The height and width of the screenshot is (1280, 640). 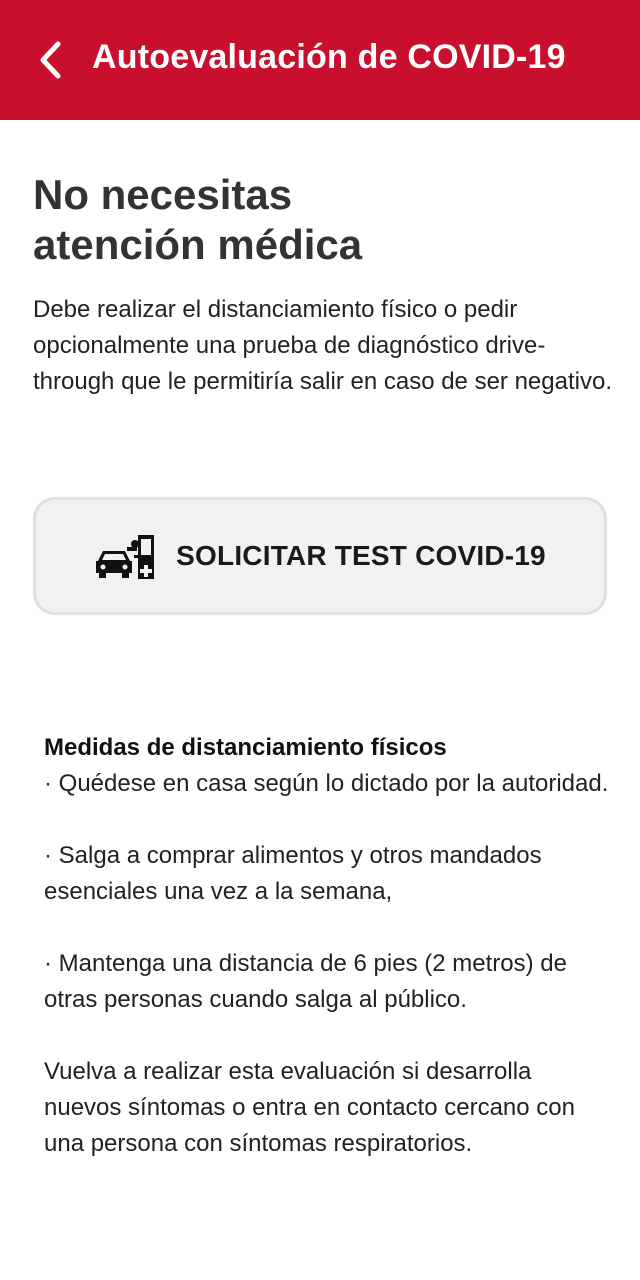 I want to click on result-heading-line-2: atención médica, so click(x=198, y=244).